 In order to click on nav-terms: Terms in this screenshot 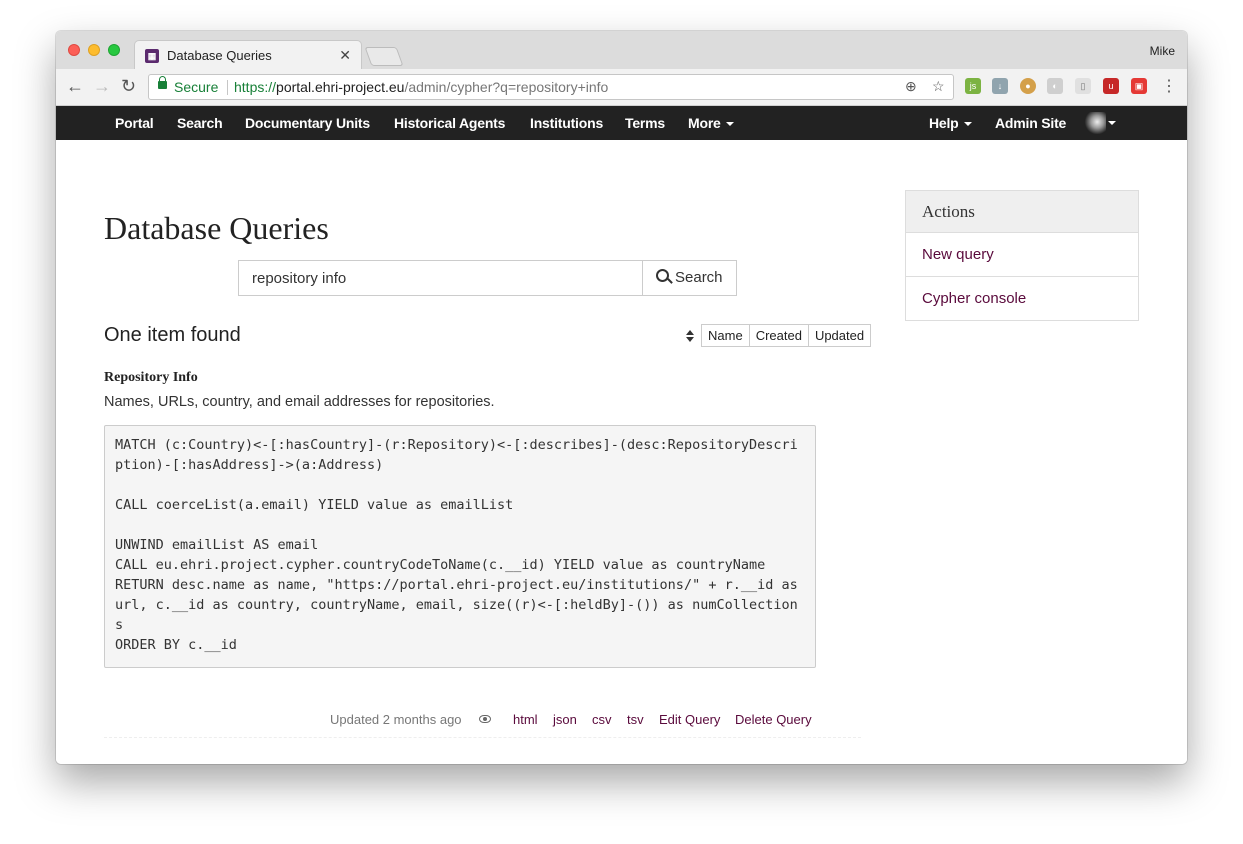, I will do `click(645, 123)`.